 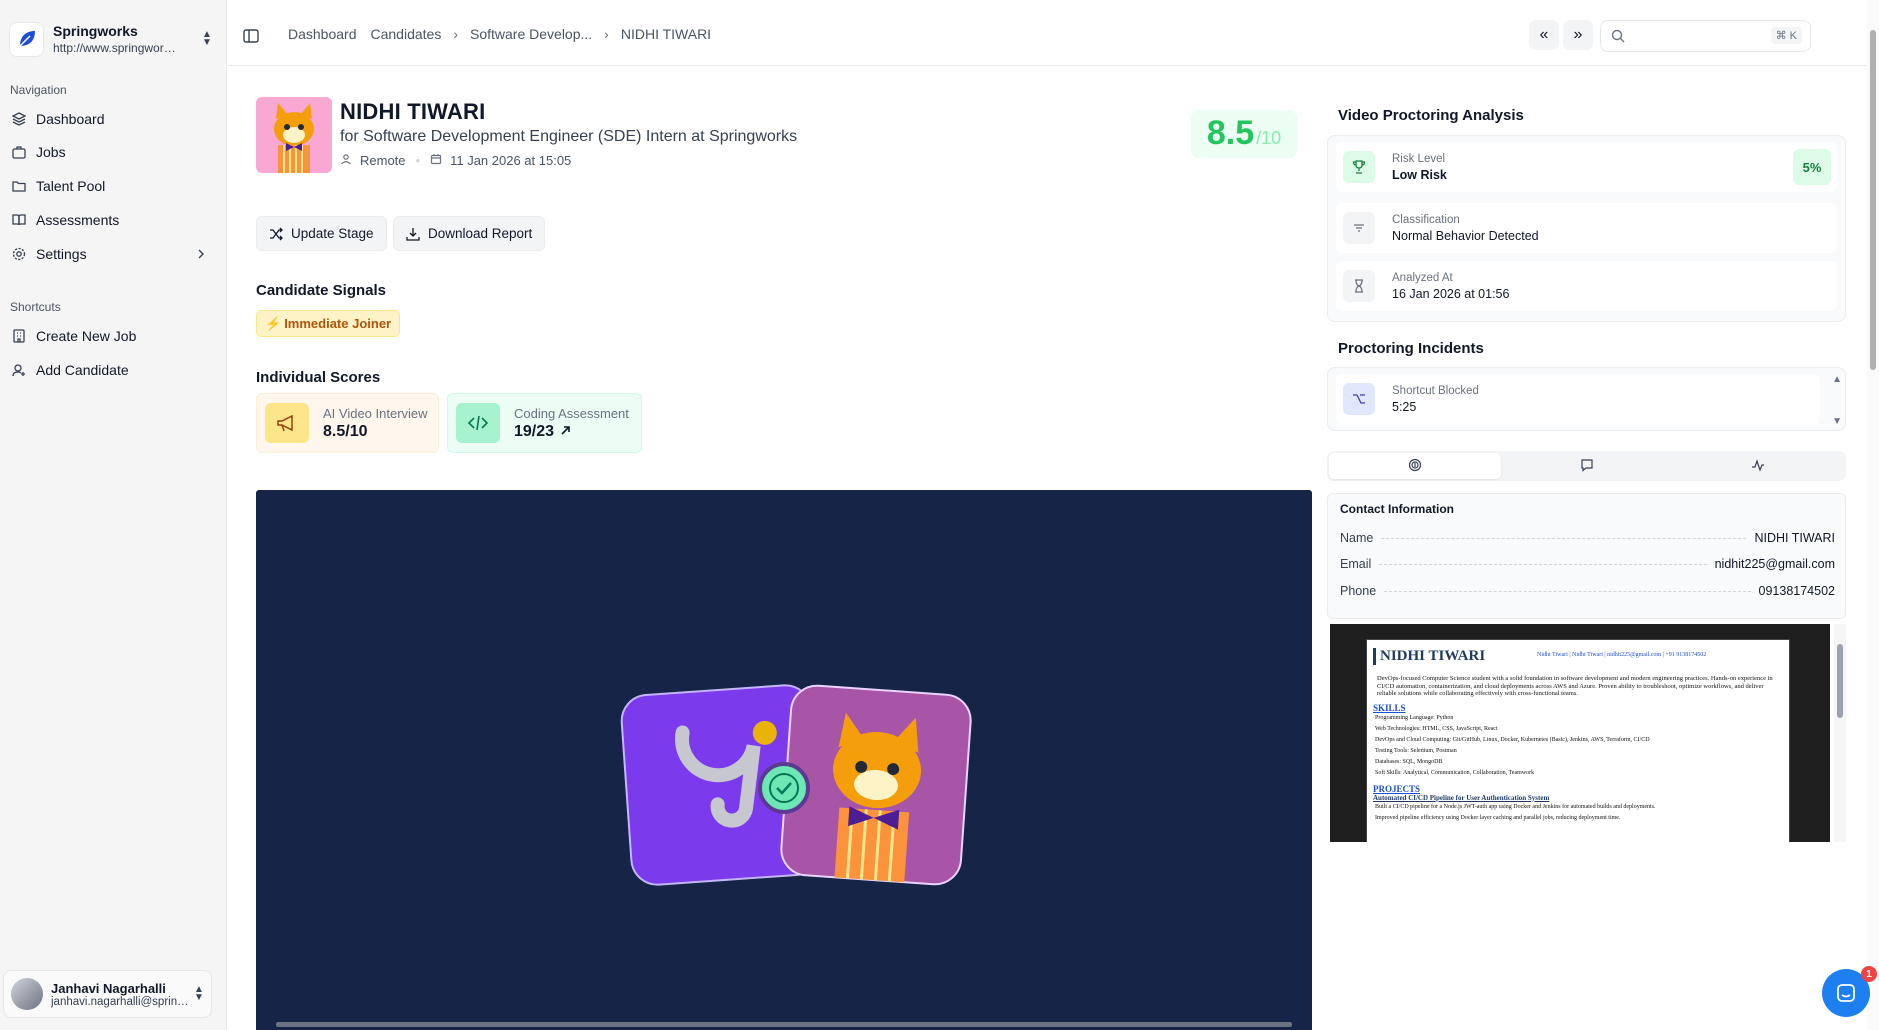 What do you see at coordinates (345, 431) in the screenshot?
I see `score-value: 8.5/10` at bounding box center [345, 431].